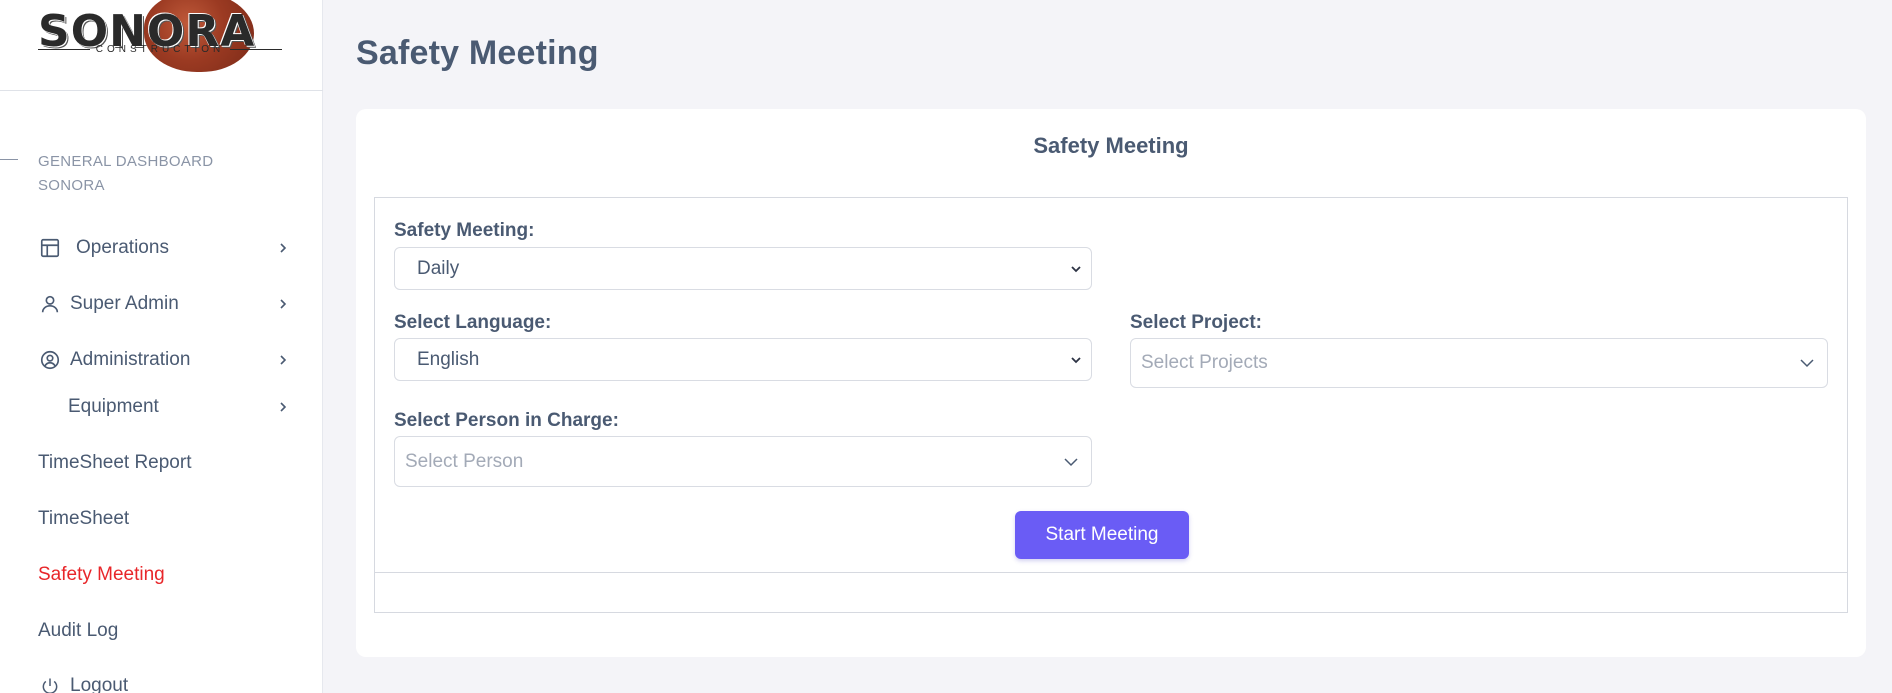  Describe the element at coordinates (163, 37) in the screenshot. I see `company-logo: SONORA CONSTRUCTION` at that location.